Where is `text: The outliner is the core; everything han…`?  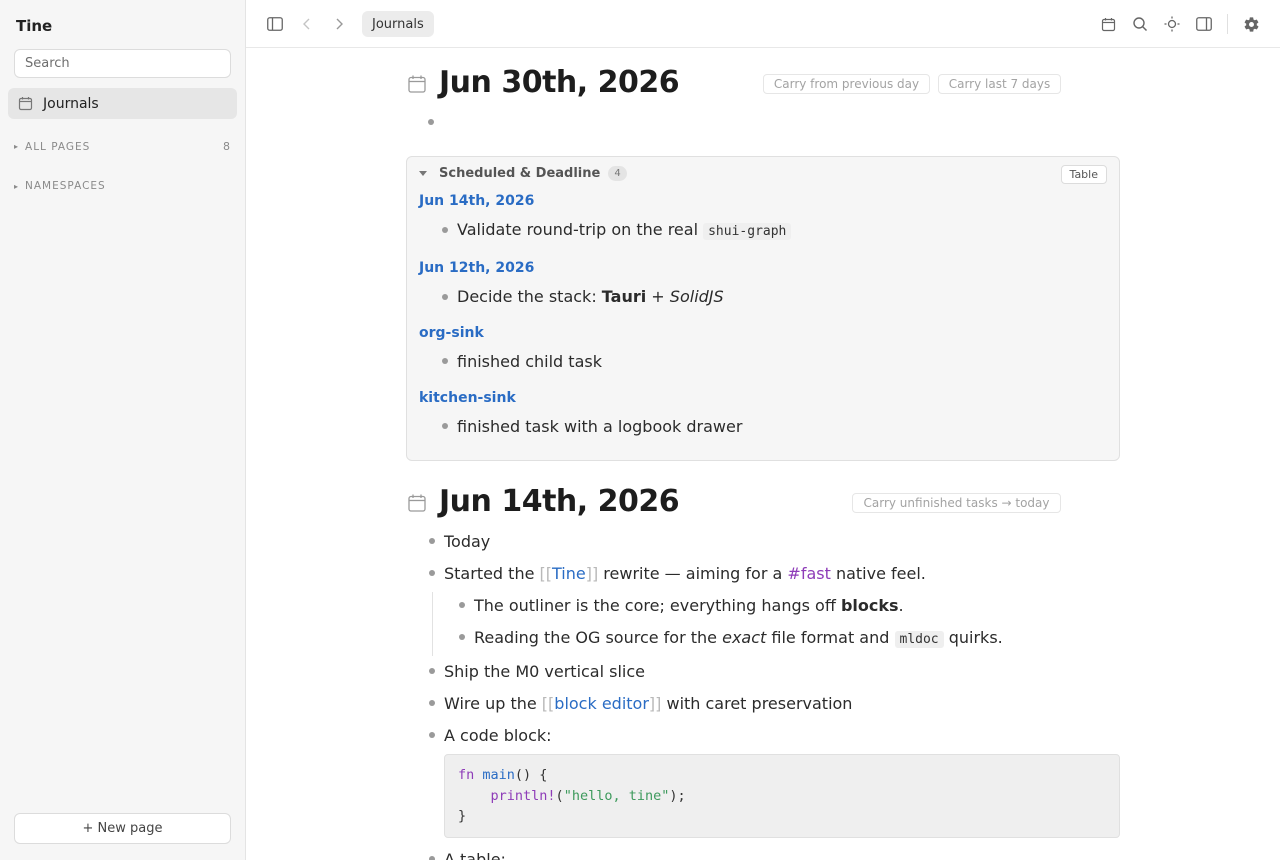 text: The outliner is the core; everything han… is located at coordinates (657, 605).